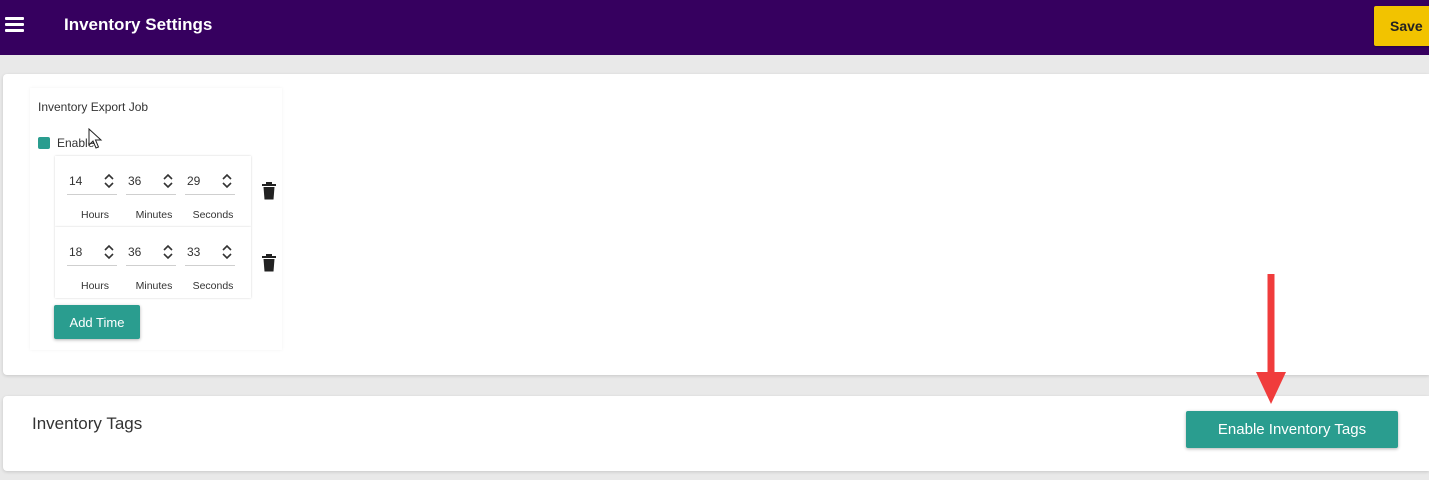 Image resolution: width=1429 pixels, height=480 pixels. Describe the element at coordinates (714, 27) in the screenshot. I see `app-bar: Inventory Settings Save` at that location.